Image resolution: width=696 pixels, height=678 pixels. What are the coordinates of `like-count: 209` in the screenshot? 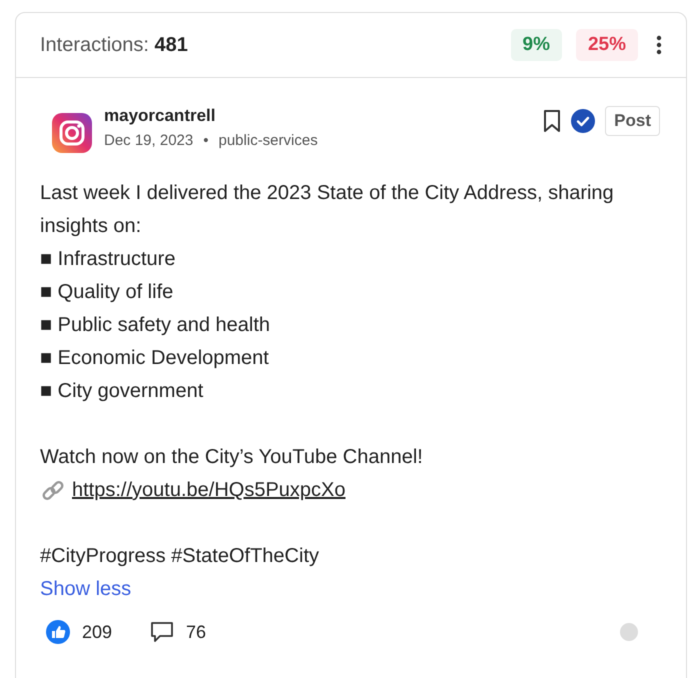 It's located at (97, 632).